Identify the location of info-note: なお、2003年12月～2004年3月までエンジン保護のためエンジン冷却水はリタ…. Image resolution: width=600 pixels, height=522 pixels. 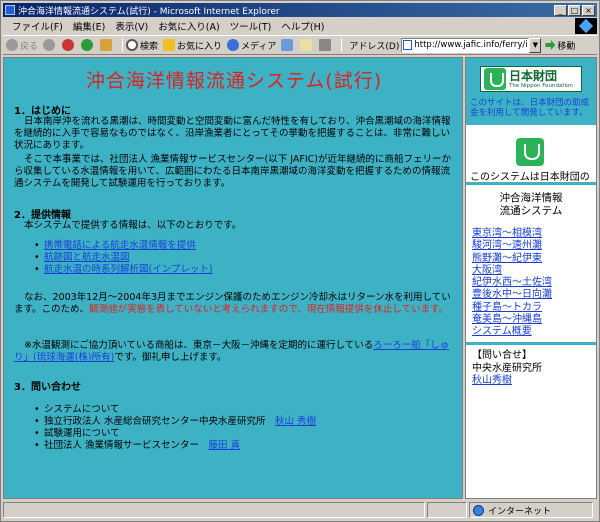
(232, 303).